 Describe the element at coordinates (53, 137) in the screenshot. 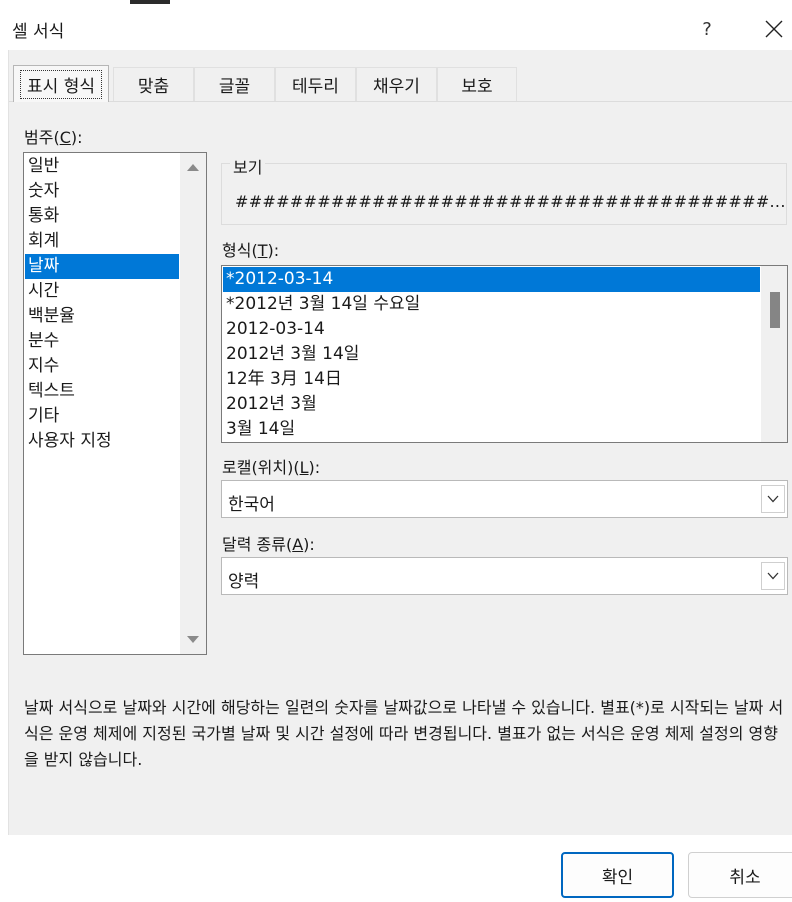

I see `category-label: 범주(C):` at that location.